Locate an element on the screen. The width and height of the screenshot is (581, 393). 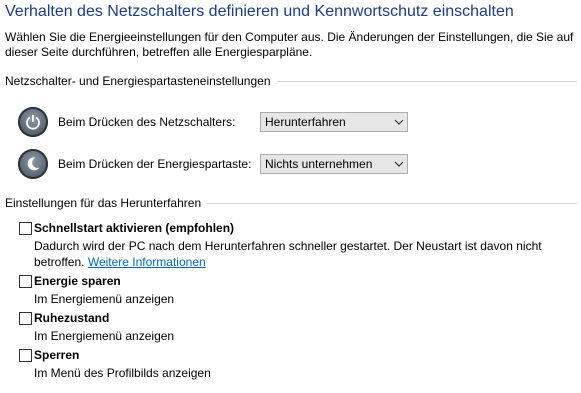
hibernate-title: Ruhezustand is located at coordinates (71, 318).